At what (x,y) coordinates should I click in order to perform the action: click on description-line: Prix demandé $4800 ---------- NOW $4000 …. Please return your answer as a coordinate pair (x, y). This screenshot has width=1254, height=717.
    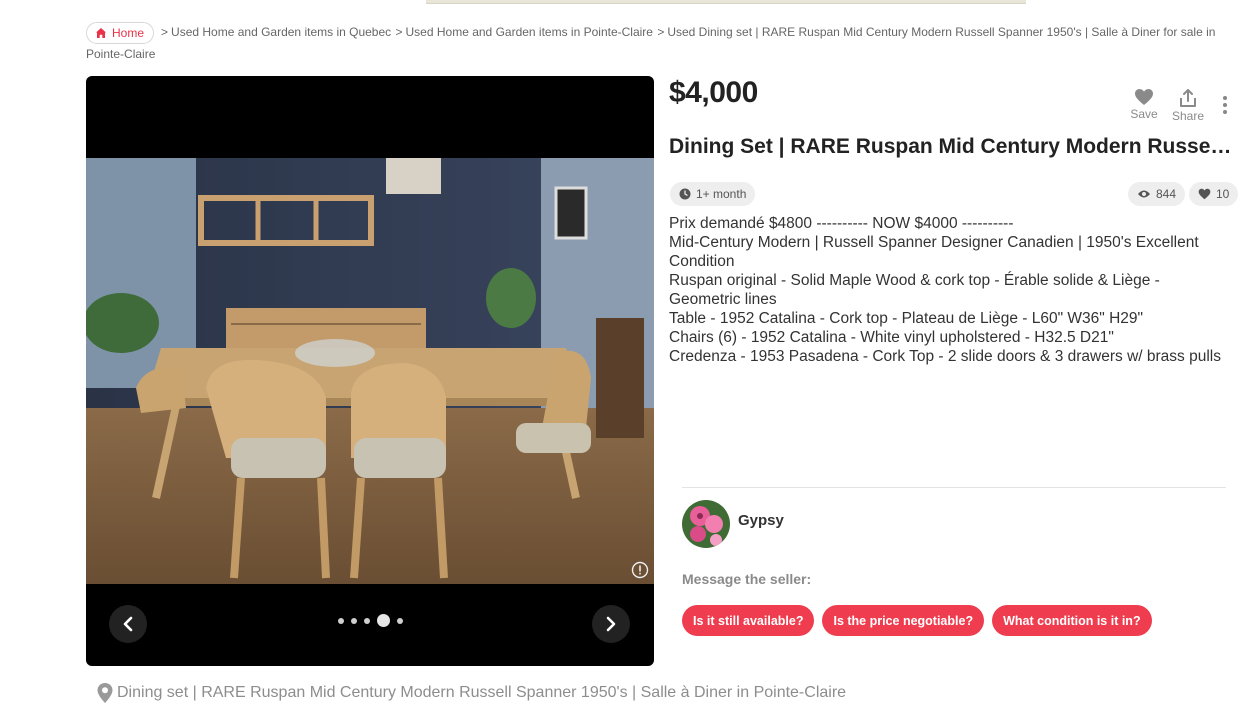
    Looking at the image, I should click on (841, 223).